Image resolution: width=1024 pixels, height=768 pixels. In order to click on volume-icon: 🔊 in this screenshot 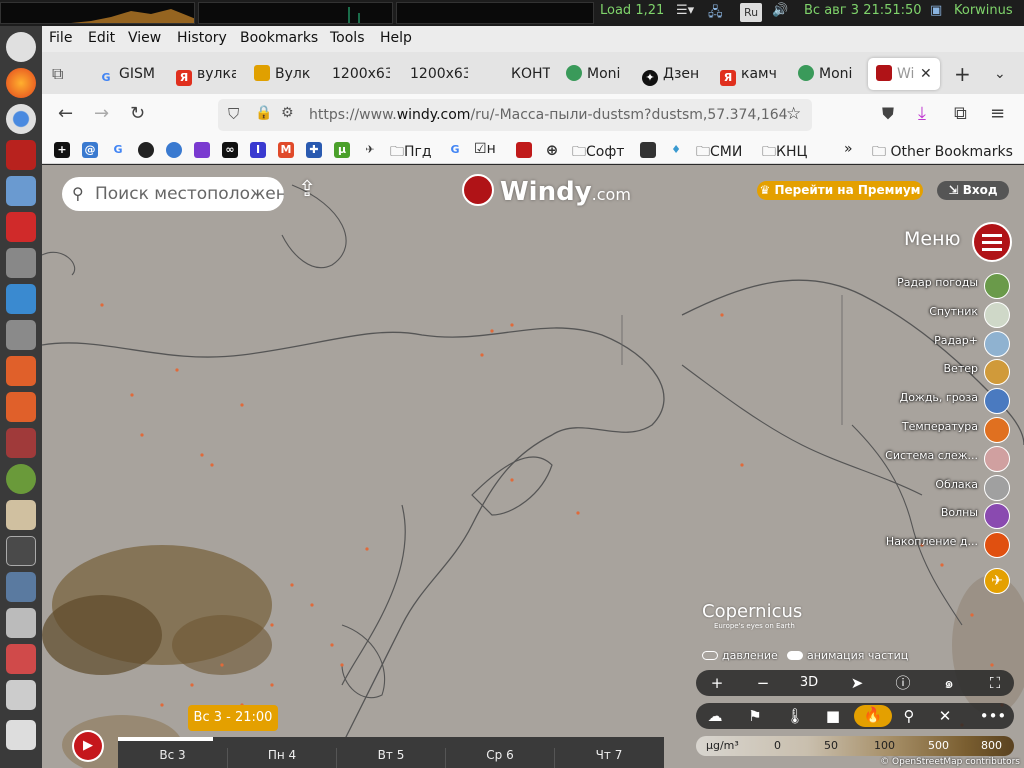, I will do `click(780, 10)`.